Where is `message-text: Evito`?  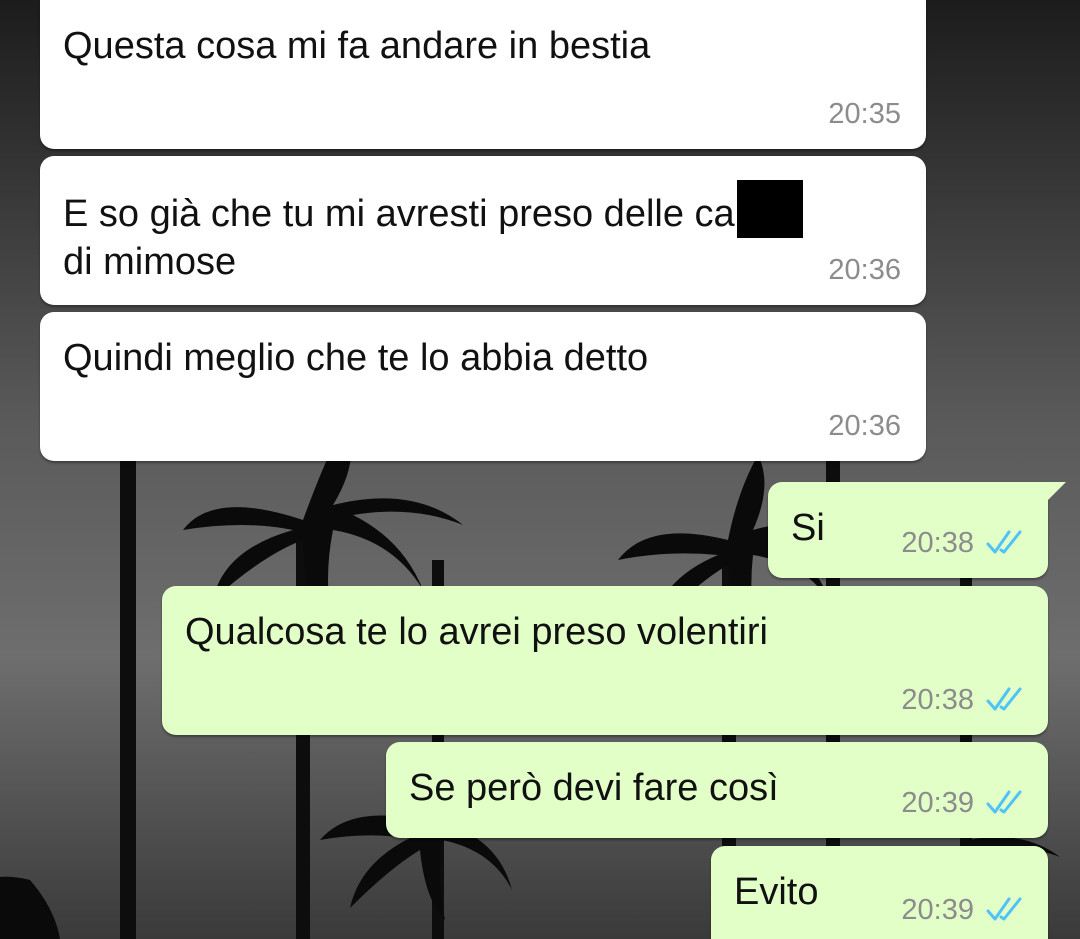
message-text: Evito is located at coordinates (776, 892).